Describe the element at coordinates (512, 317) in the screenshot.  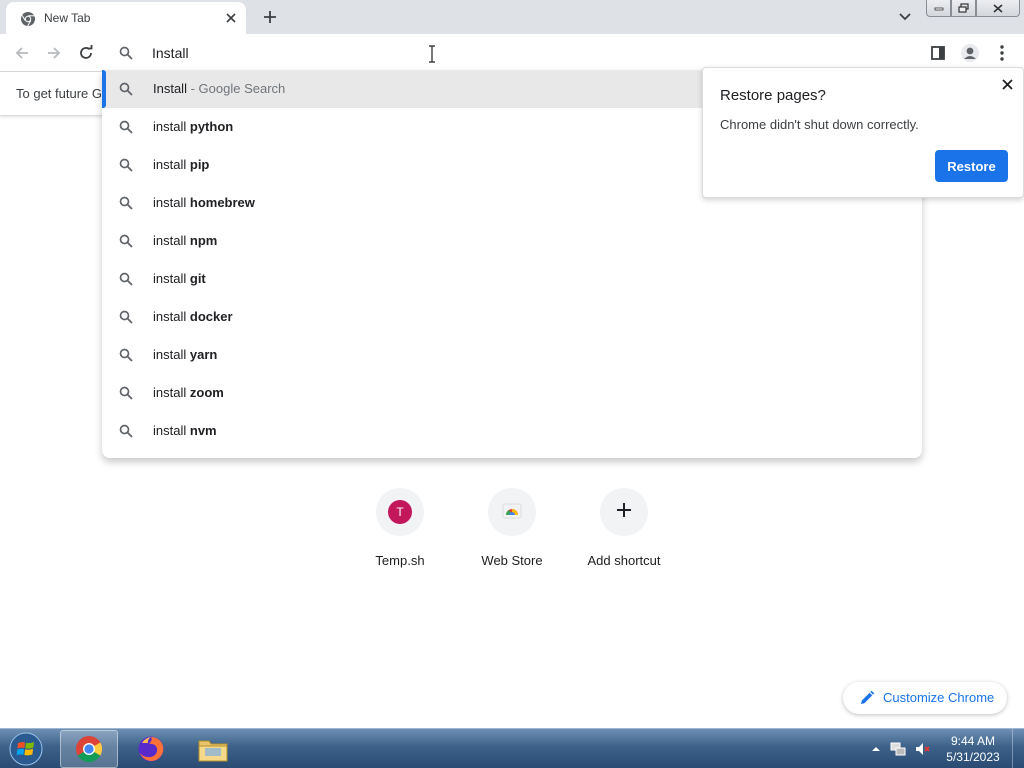
I see `suggestion-item: install docker` at that location.